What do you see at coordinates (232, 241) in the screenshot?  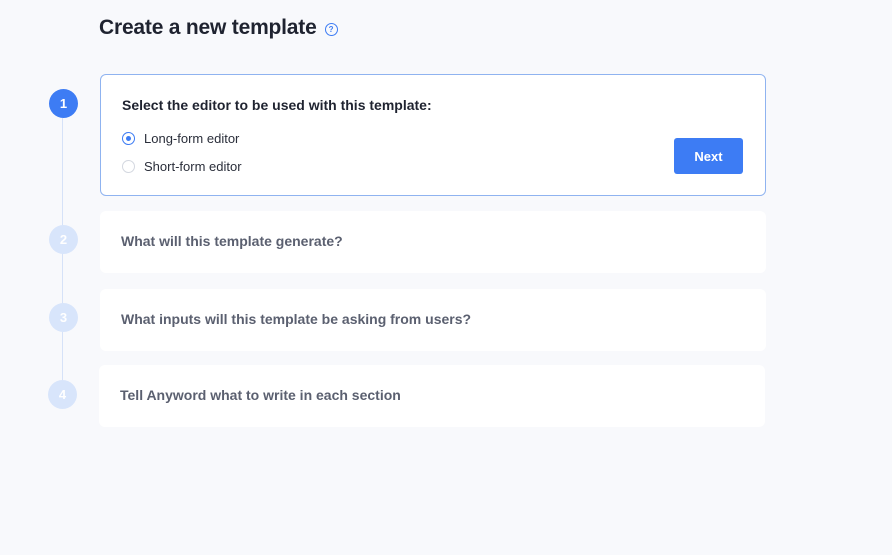 I see `step-heading: What will this template generate?` at bounding box center [232, 241].